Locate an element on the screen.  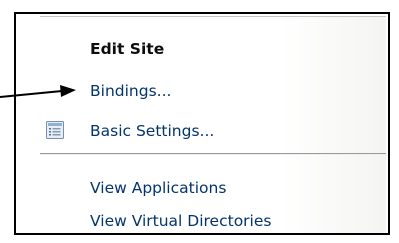
callout-arrow-icon is located at coordinates (38, 91).